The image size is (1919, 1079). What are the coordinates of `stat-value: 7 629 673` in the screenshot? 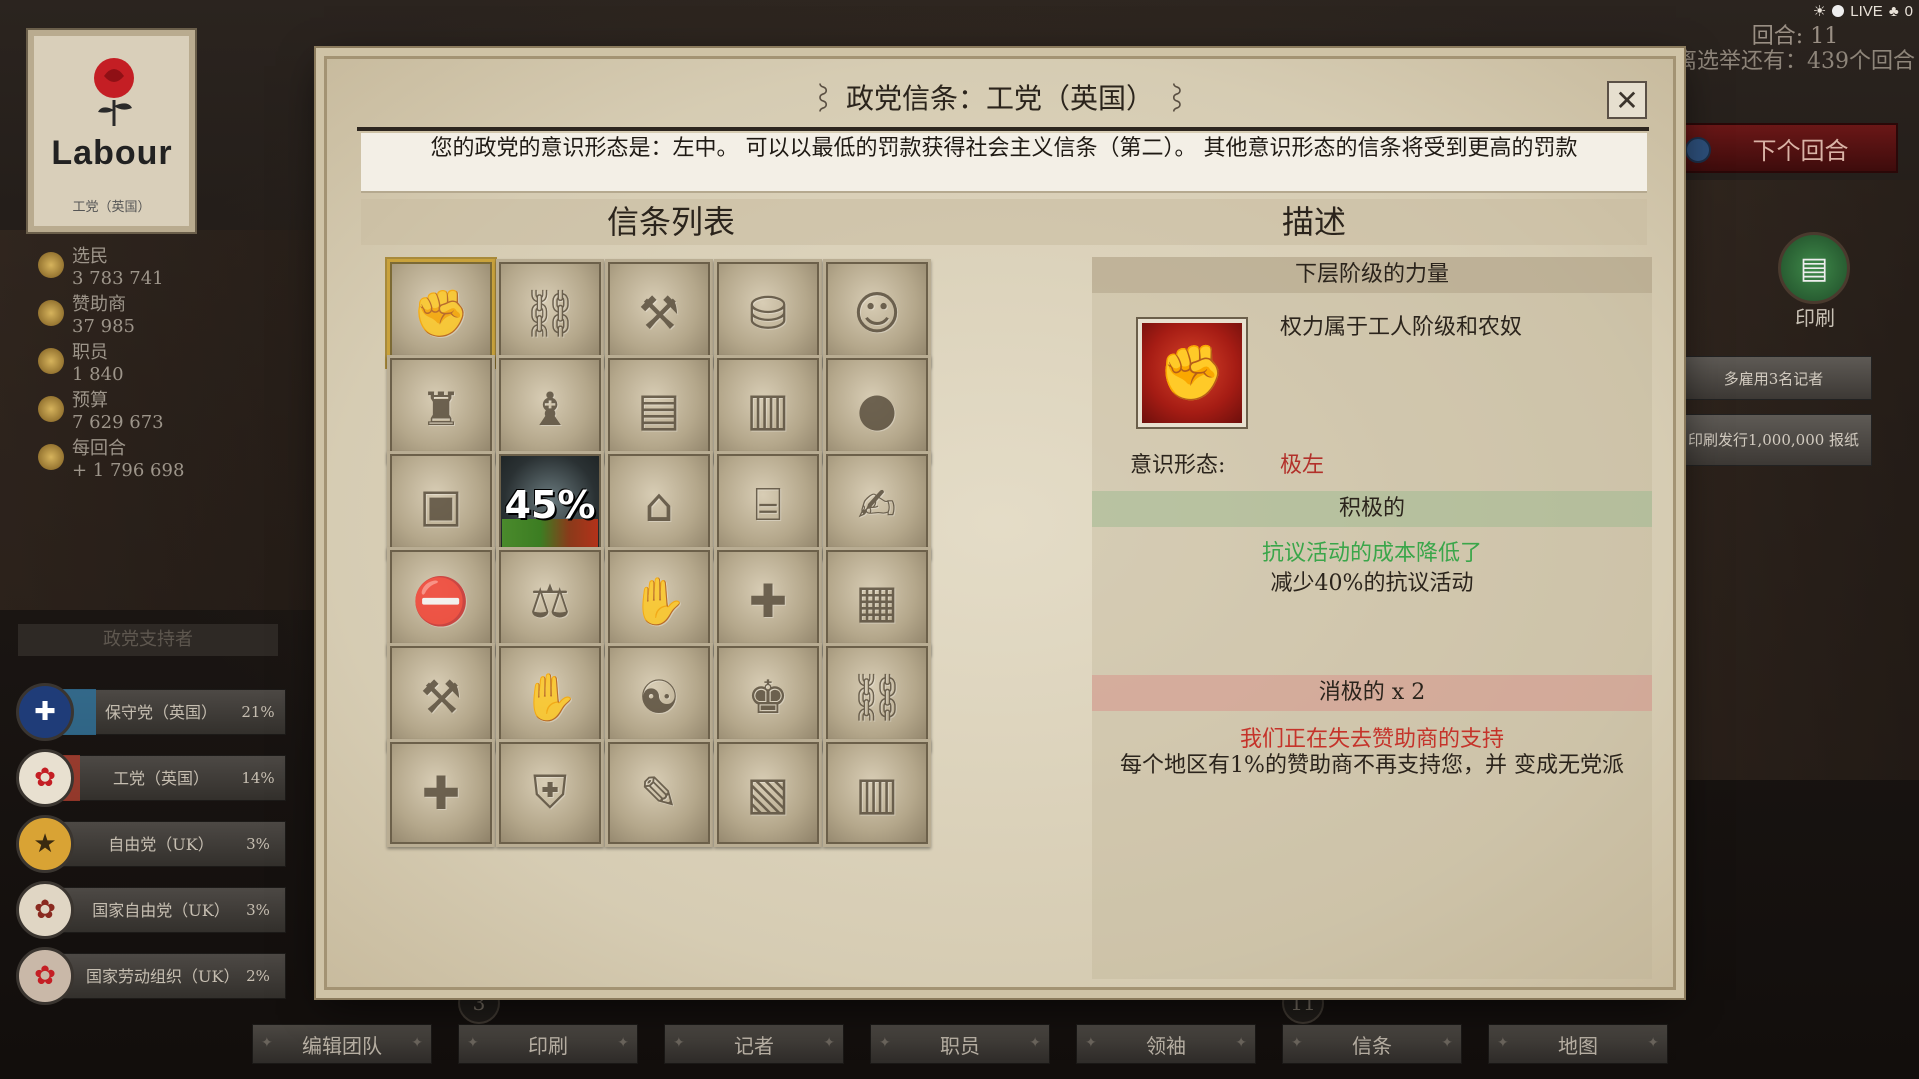 It's located at (118, 422).